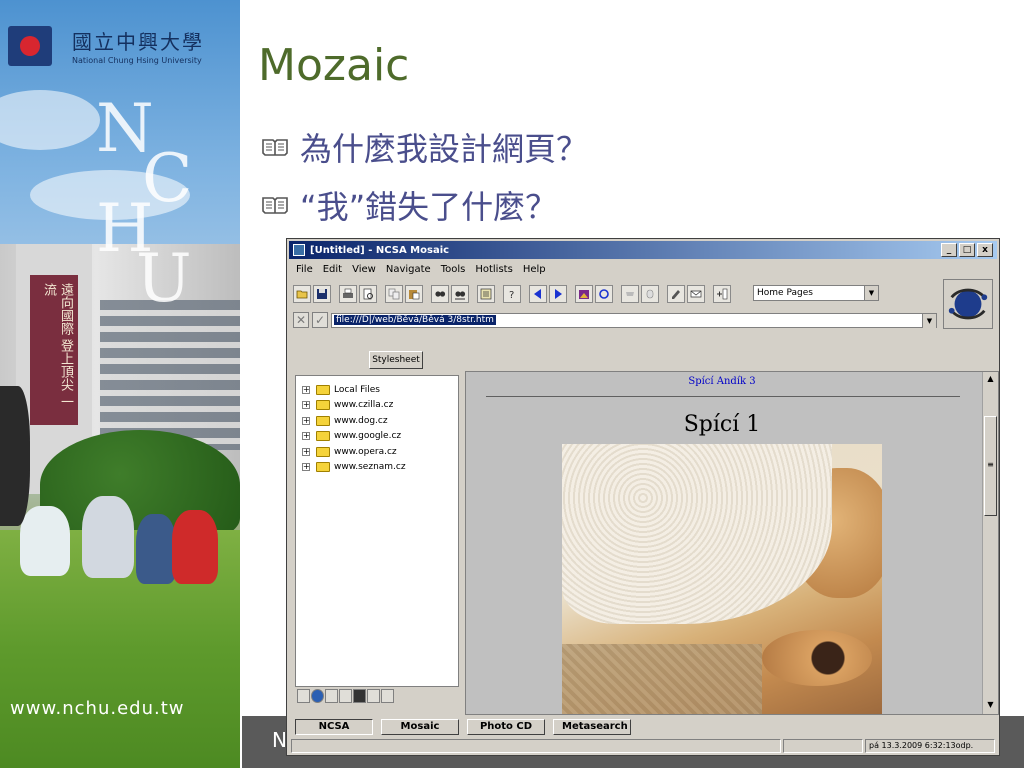  I want to click on maximize-button: □, so click(967, 250).